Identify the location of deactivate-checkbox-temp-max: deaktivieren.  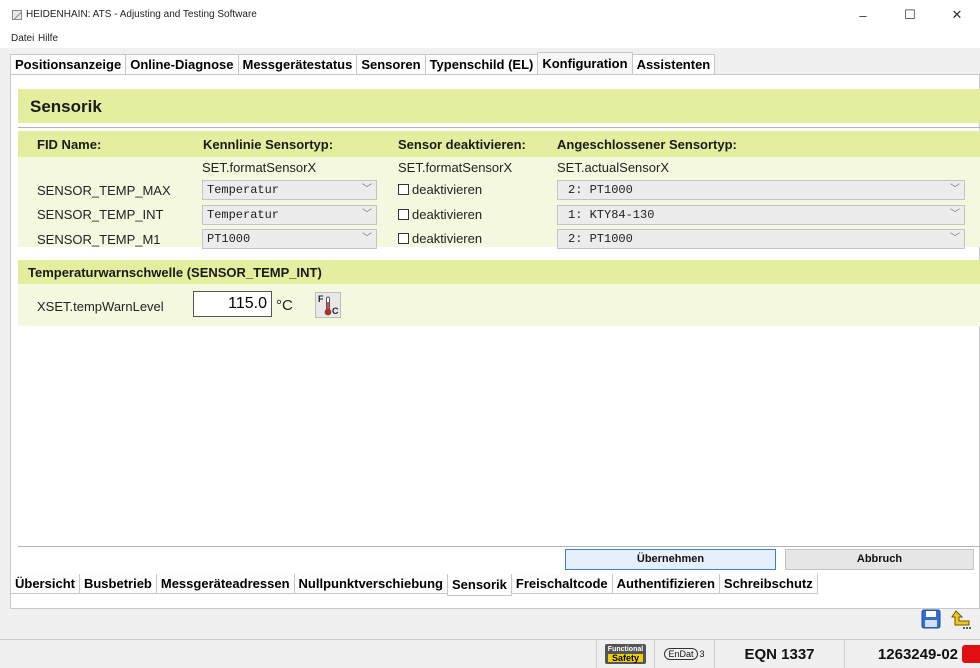
(440, 189).